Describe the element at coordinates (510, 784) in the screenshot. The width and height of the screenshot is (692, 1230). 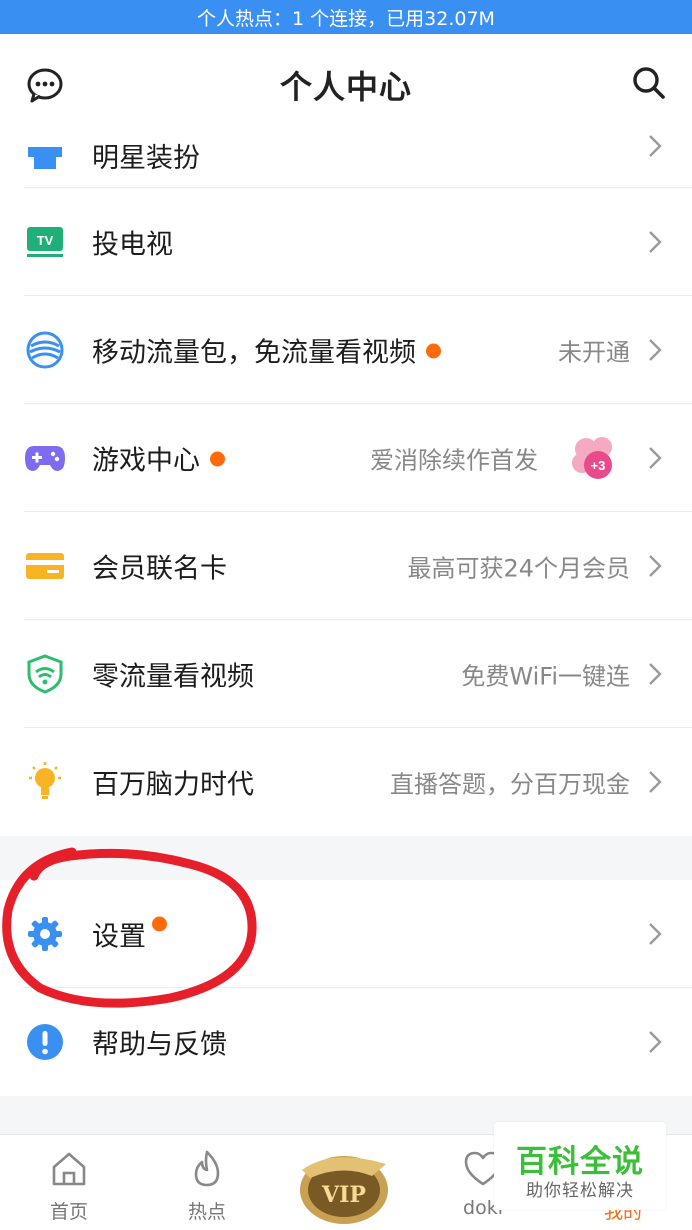
I see `menu-item-promo: 直播答题，分百万现金` at that location.